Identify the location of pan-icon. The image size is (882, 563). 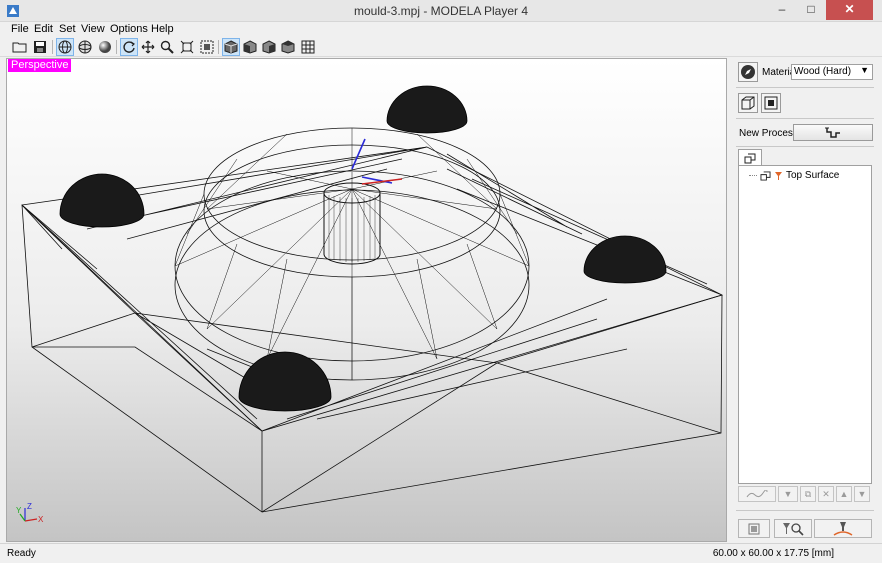
(148, 47).